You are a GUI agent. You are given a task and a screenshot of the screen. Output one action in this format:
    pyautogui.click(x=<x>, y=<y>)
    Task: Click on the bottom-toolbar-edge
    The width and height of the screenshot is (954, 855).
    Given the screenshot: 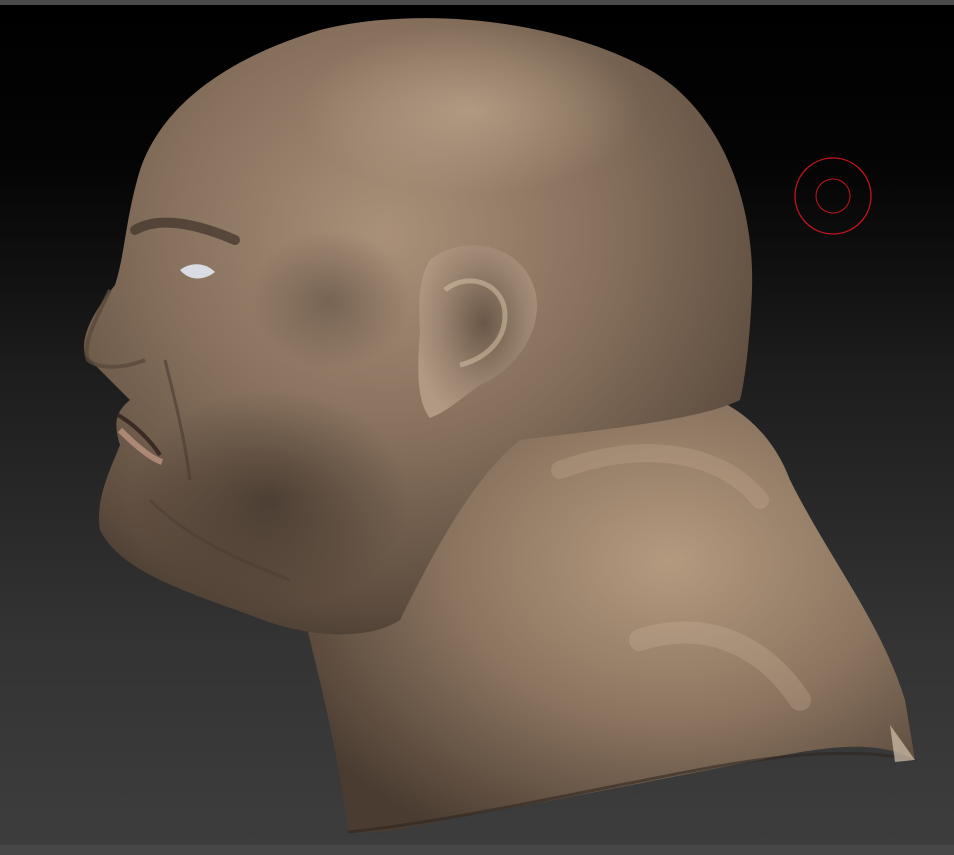 What is the action you would take?
    pyautogui.click(x=477, y=850)
    